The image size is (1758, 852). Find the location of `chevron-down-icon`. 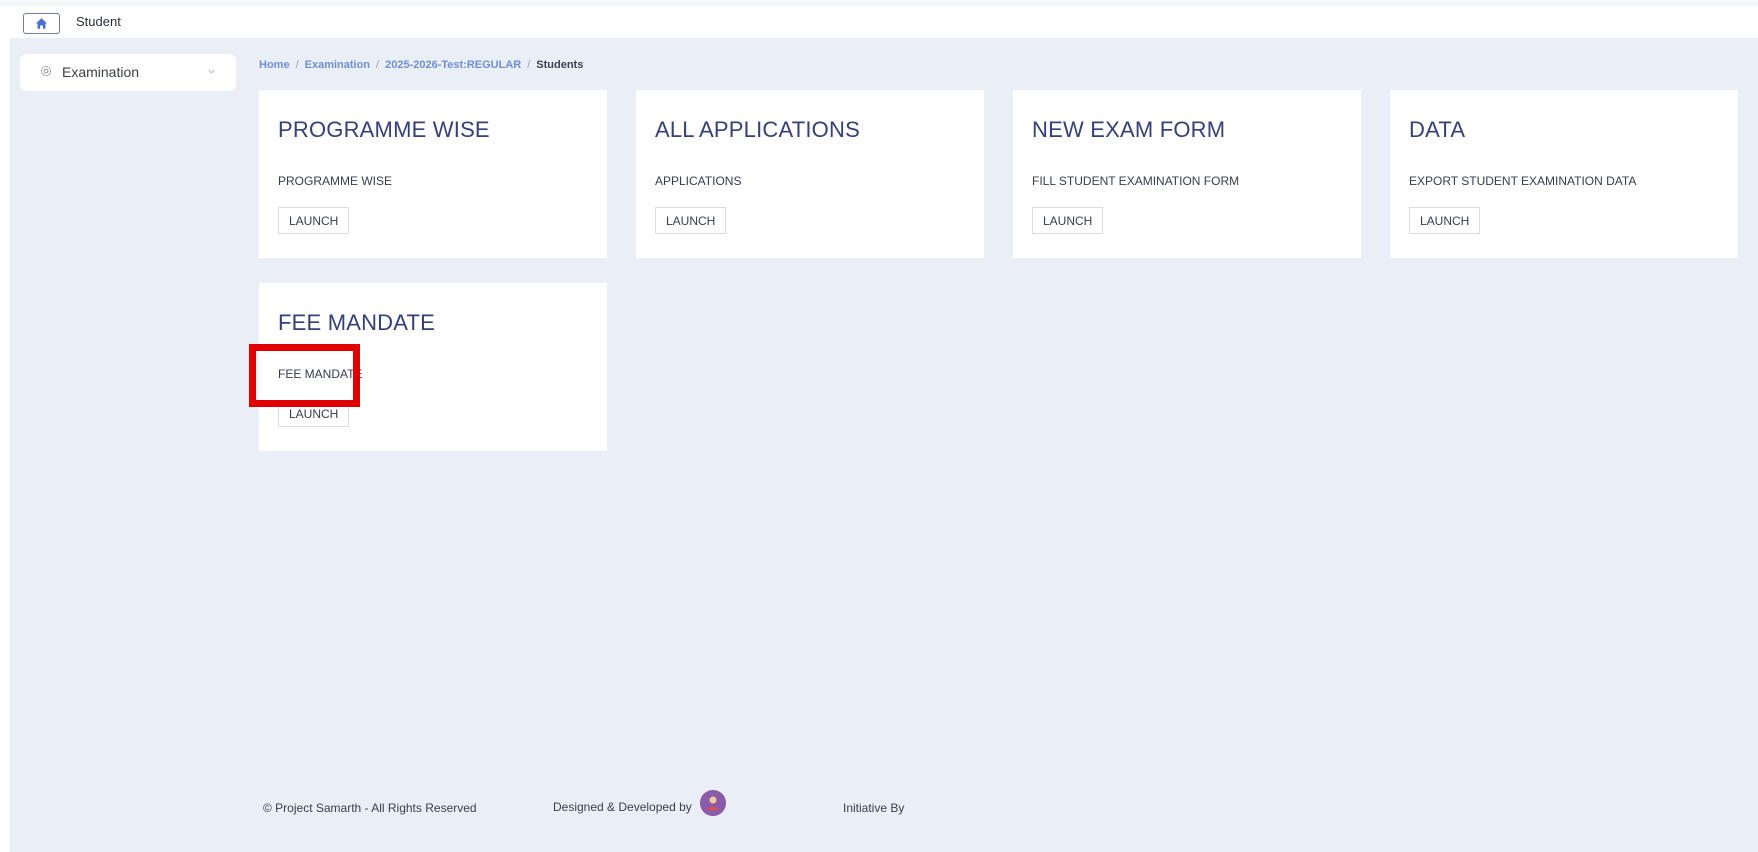

chevron-down-icon is located at coordinates (211, 71).